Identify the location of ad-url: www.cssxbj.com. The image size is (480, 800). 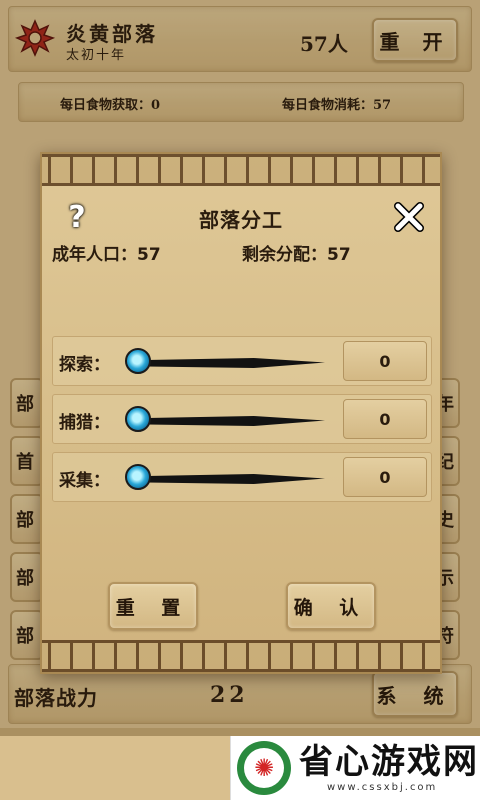
(382, 787).